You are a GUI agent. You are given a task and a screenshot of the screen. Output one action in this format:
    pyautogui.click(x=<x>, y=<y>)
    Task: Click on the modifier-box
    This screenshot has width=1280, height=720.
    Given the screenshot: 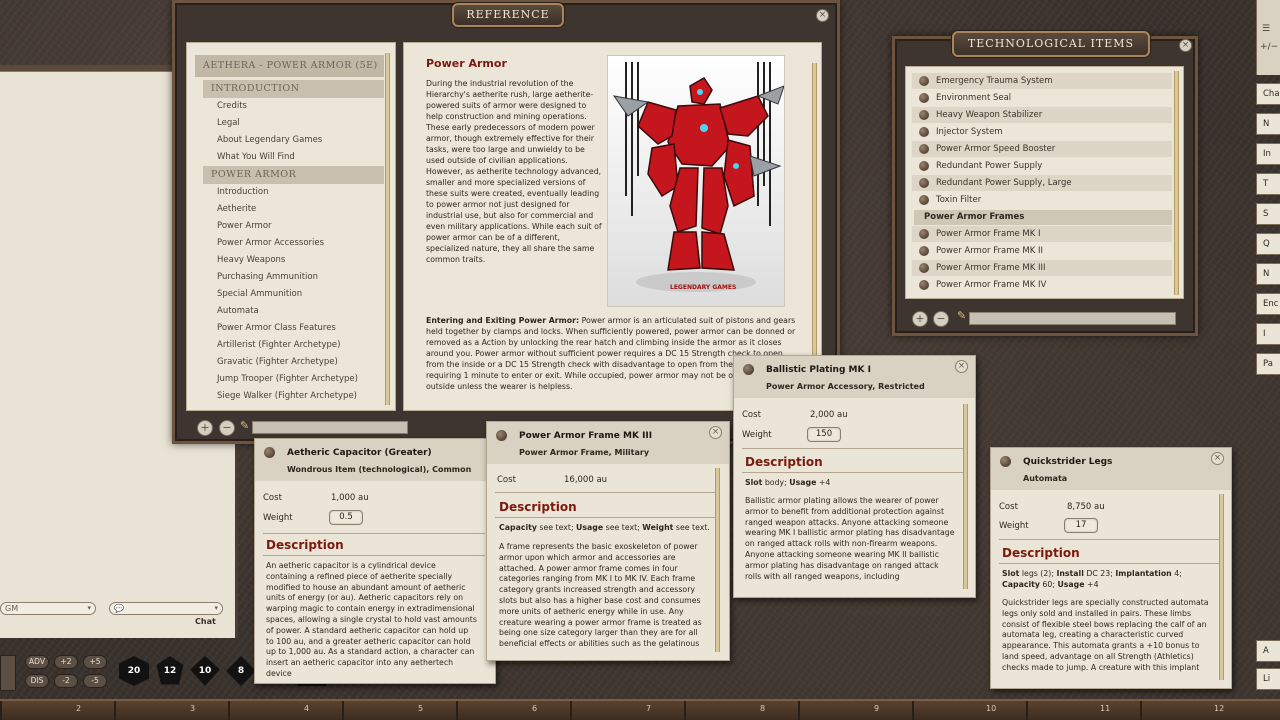 What is the action you would take?
    pyautogui.click(x=8, y=673)
    